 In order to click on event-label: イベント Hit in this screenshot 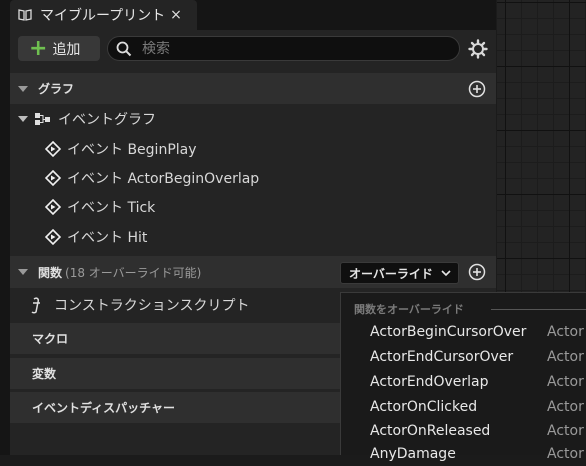, I will do `click(107, 237)`.